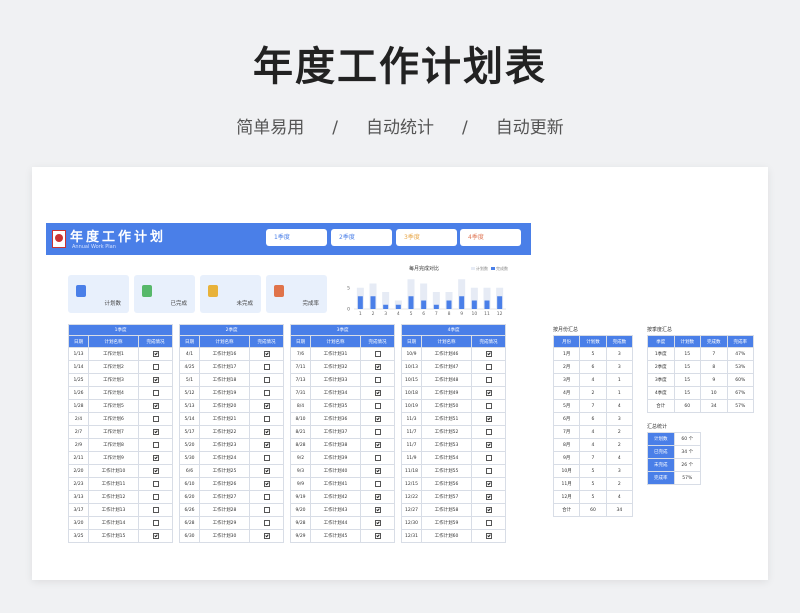  What do you see at coordinates (270, 128) in the screenshot?
I see `tagline-item: 简单易用` at bounding box center [270, 128].